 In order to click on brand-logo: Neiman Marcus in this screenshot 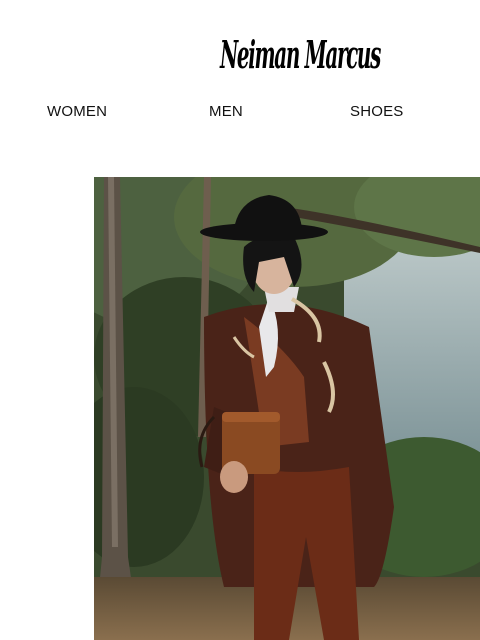, I will do `click(301, 53)`.